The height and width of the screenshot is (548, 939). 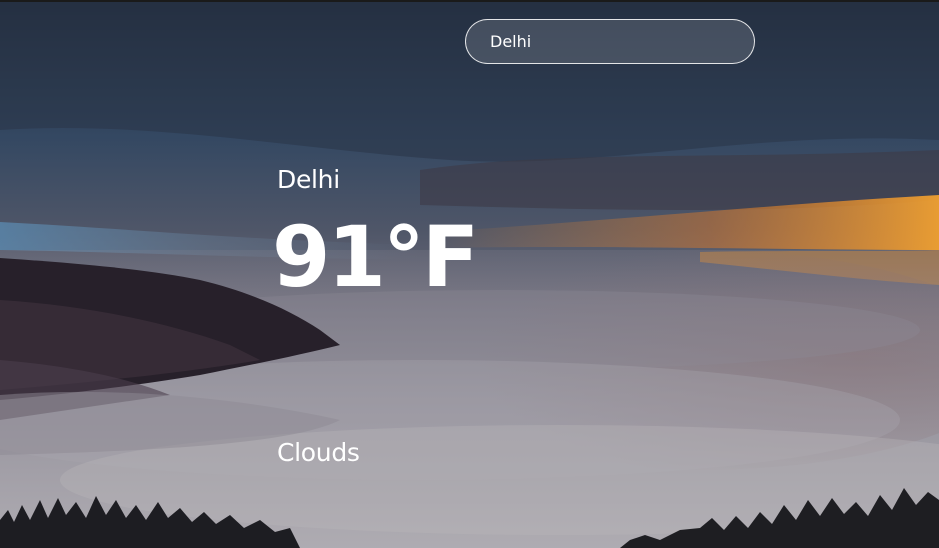 I want to click on city-search-input, so click(x=610, y=41).